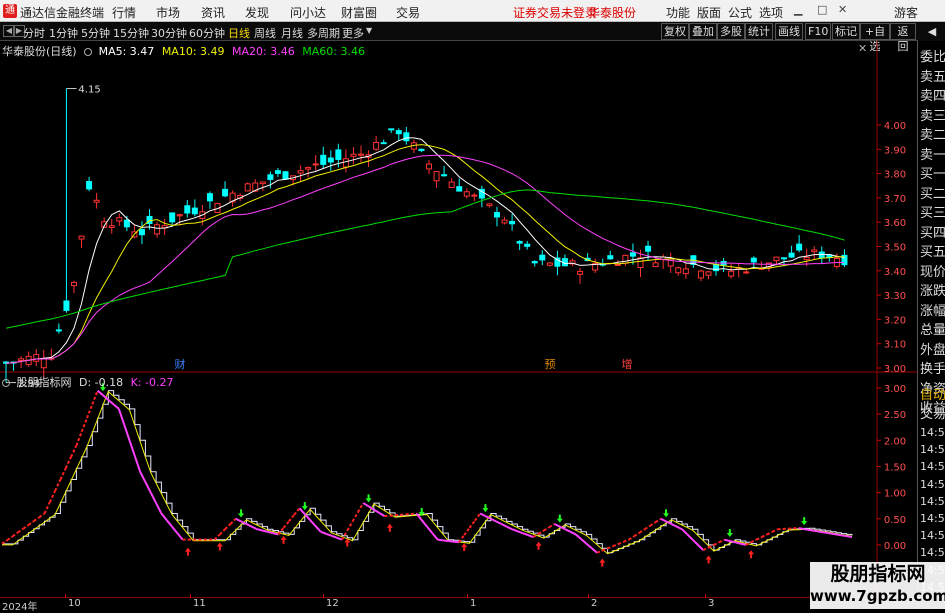  What do you see at coordinates (895, 296) in the screenshot?
I see `price-axis-label: 3.30` at bounding box center [895, 296].